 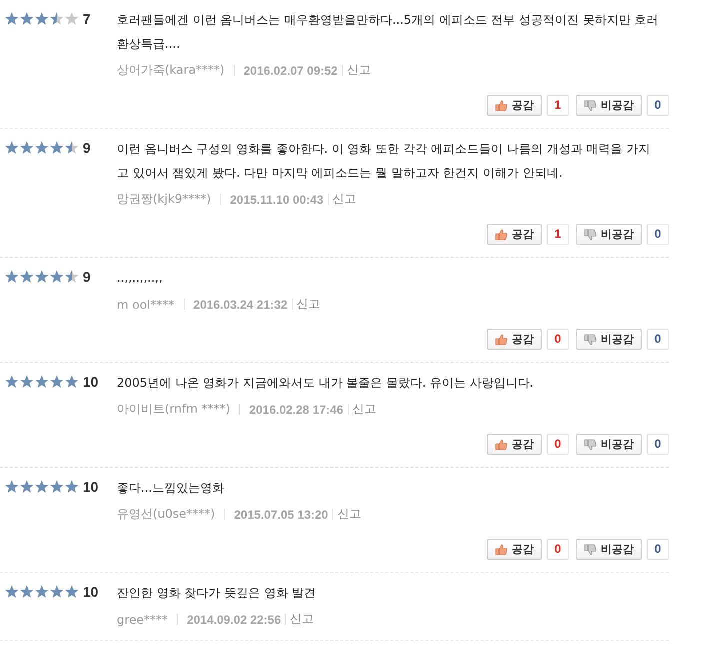 What do you see at coordinates (164, 199) in the screenshot?
I see `author: 망권짱(kjk9****)` at bounding box center [164, 199].